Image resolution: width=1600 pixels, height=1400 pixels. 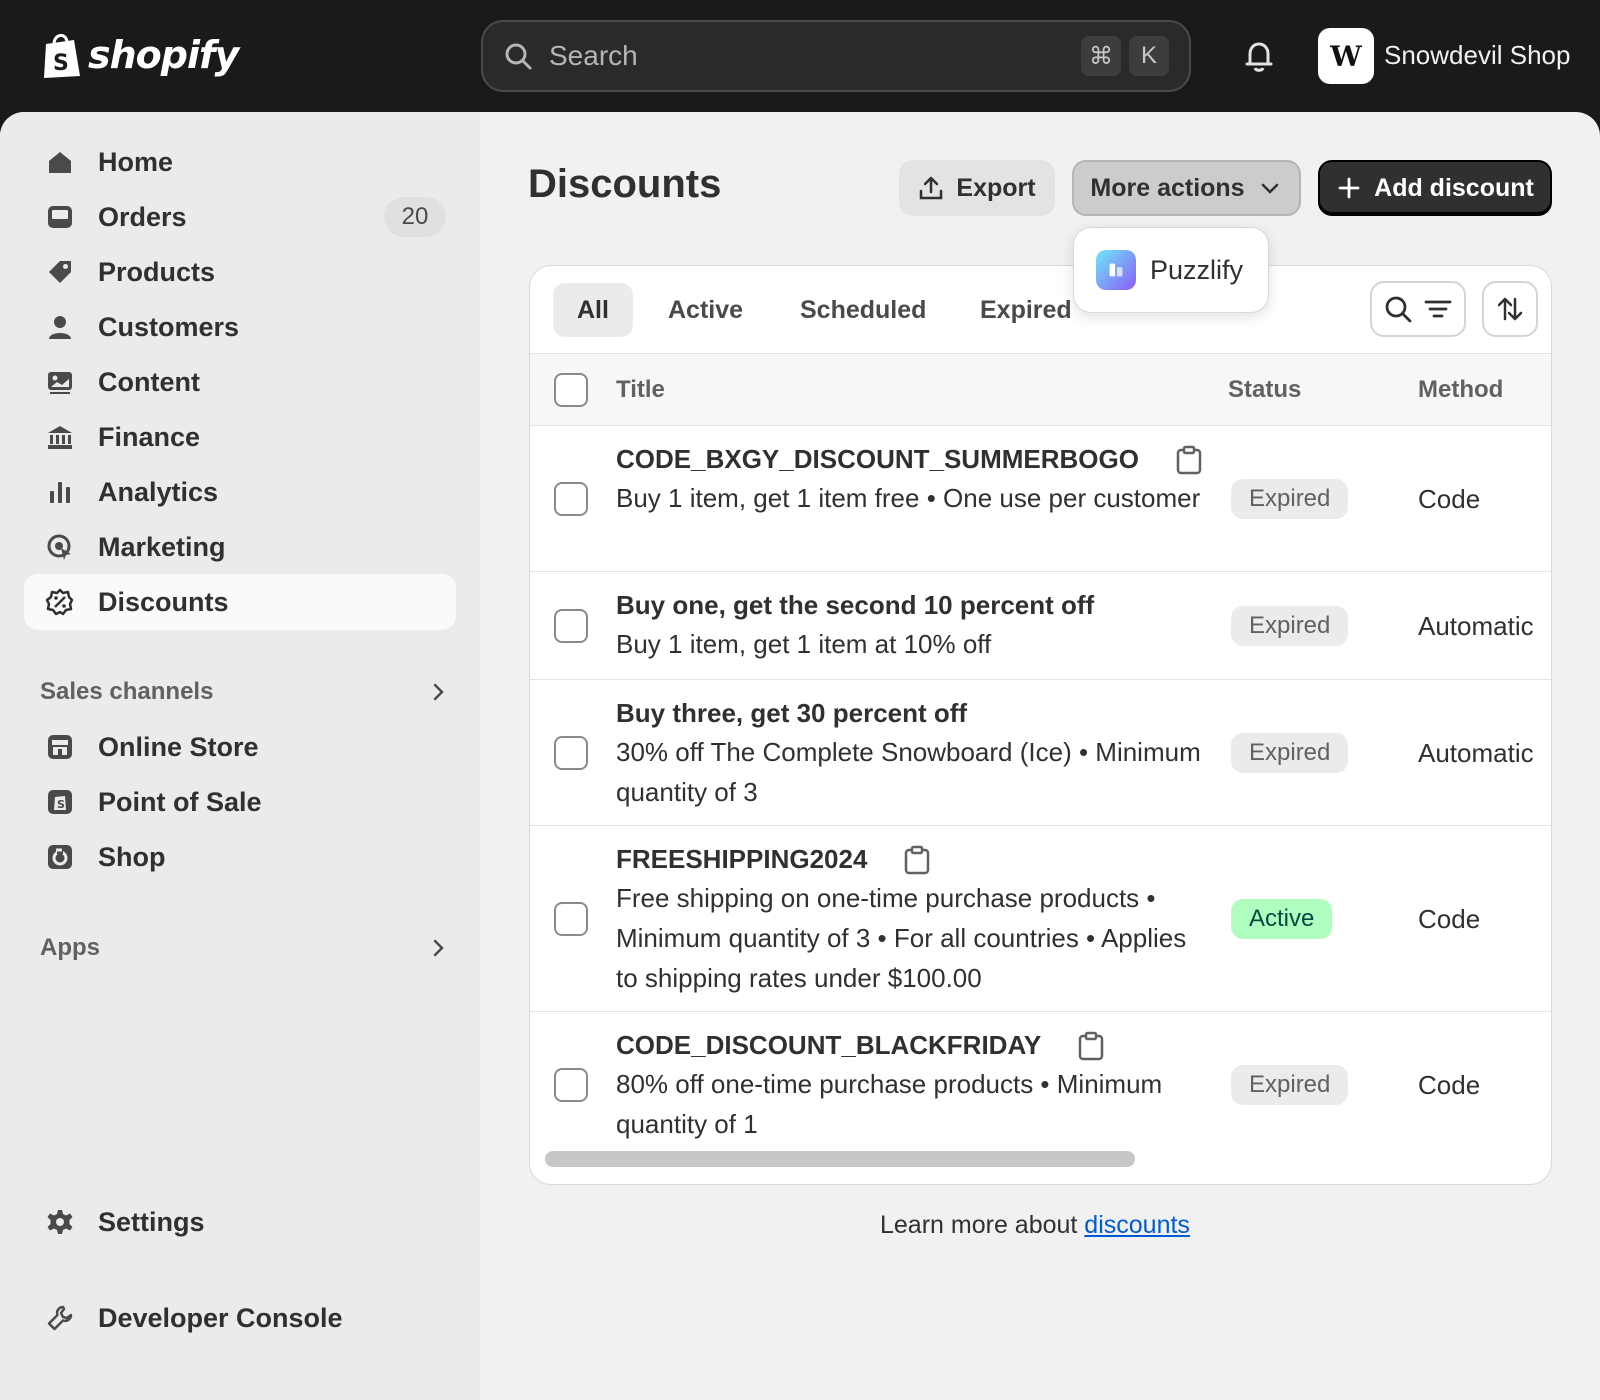 I want to click on sidebar-item-analytics: Analytics, so click(x=240, y=492).